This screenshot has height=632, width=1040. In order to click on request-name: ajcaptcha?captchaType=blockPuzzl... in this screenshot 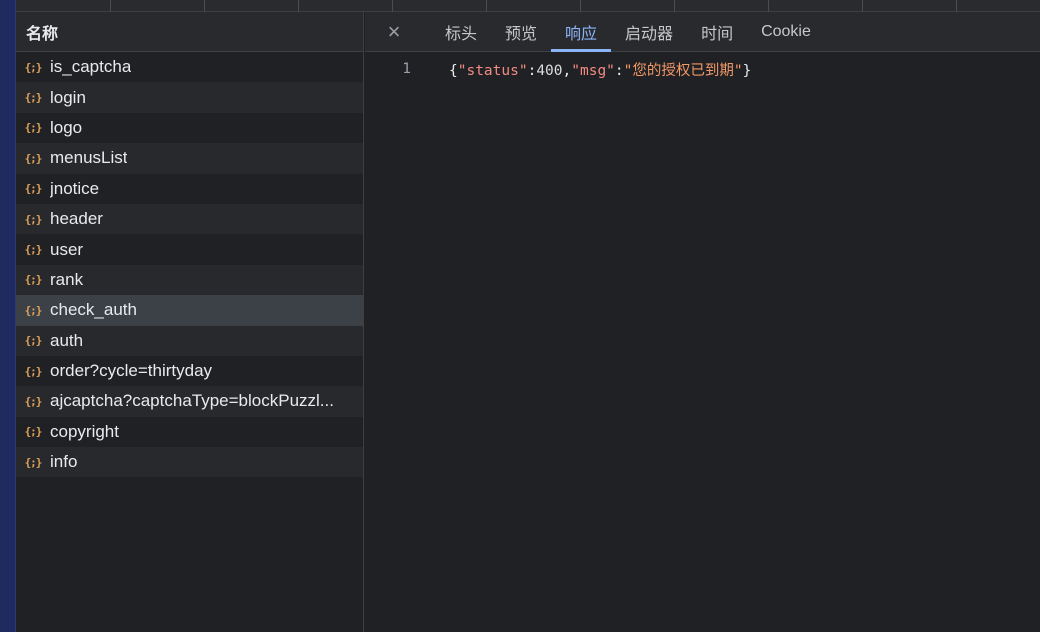, I will do `click(192, 401)`.